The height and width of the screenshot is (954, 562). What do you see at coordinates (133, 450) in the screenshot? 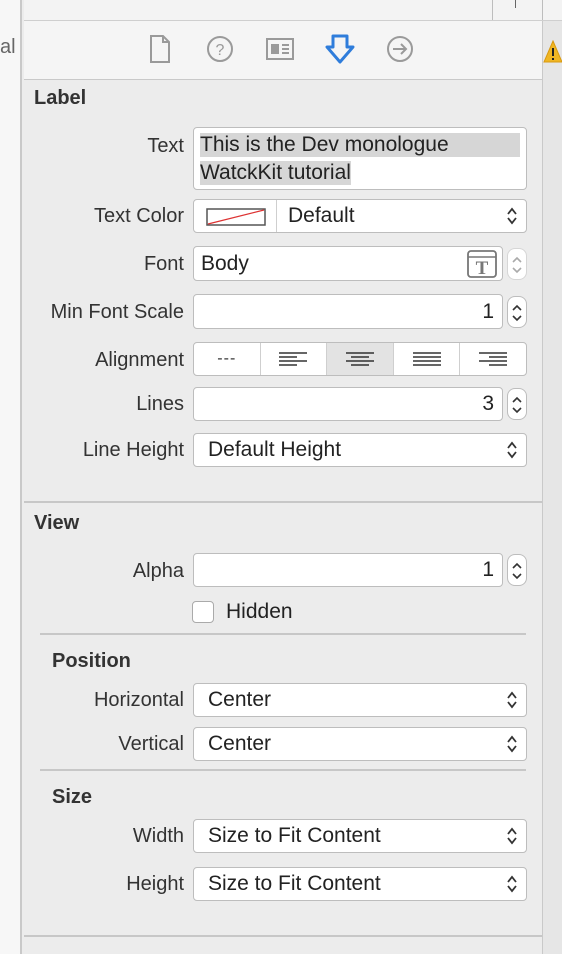
I see `line-height-label: Line Height` at bounding box center [133, 450].